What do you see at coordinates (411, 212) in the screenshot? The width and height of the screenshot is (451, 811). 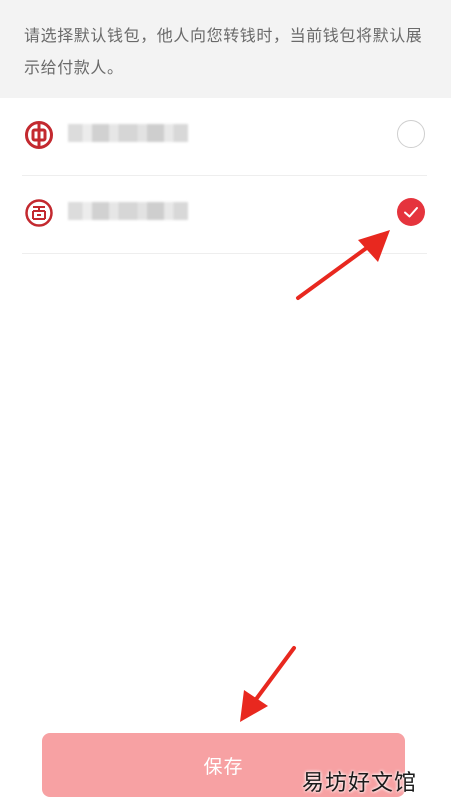 I see `radio-checked-icon` at bounding box center [411, 212].